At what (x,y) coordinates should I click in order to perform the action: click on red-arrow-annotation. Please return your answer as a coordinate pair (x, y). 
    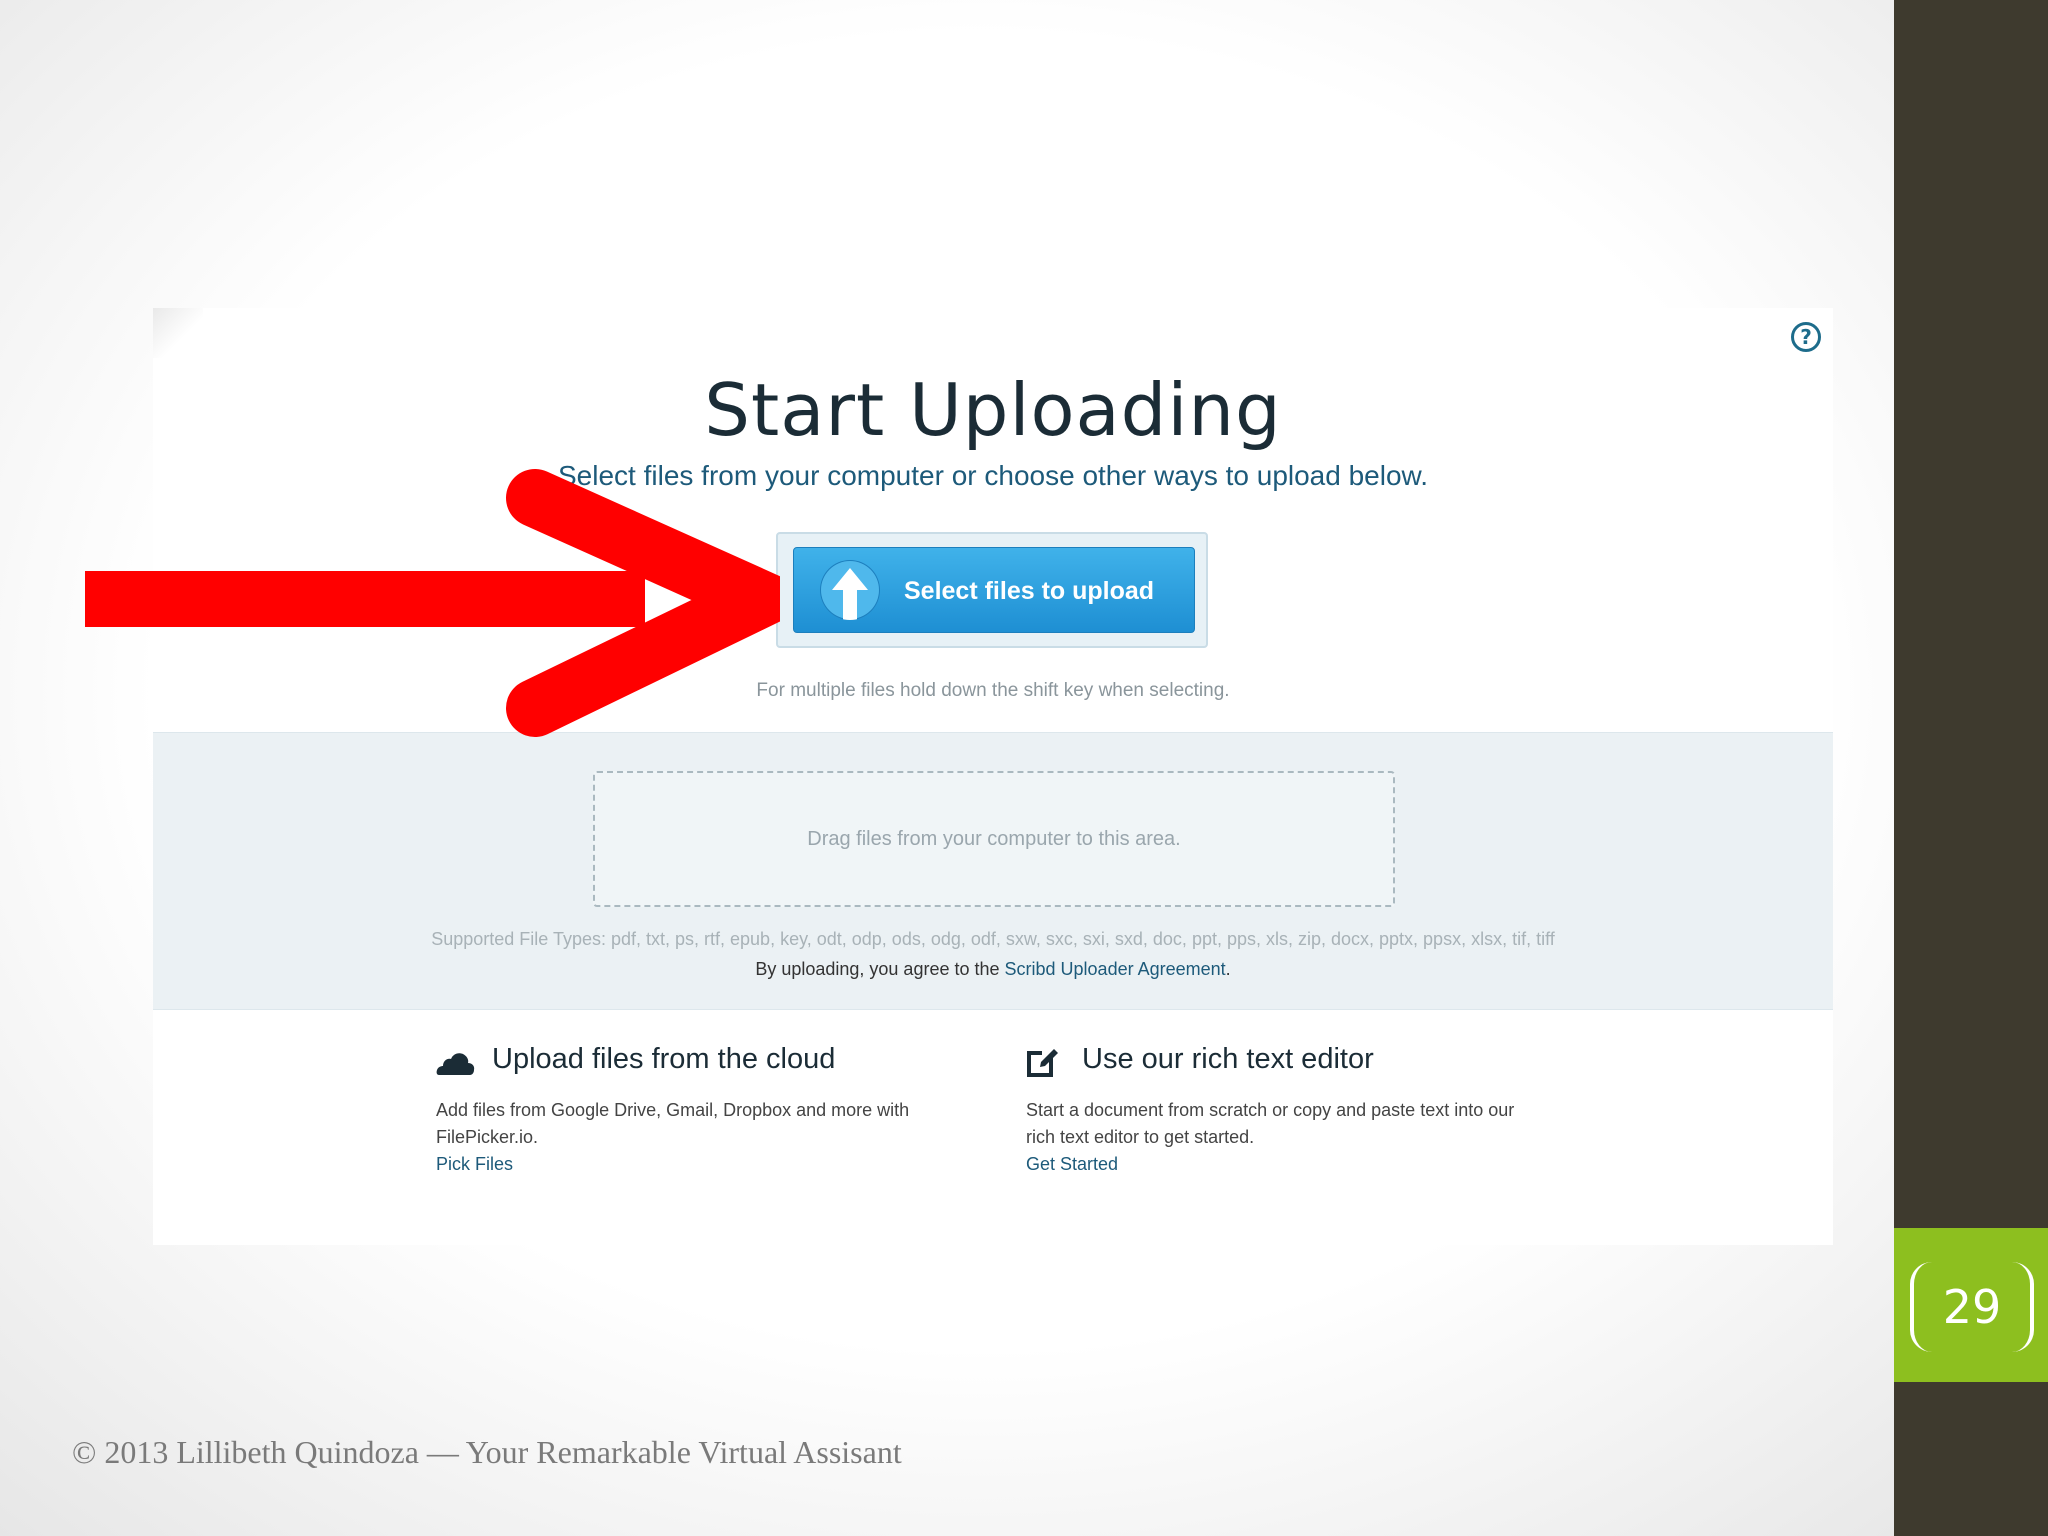
    Looking at the image, I should click on (432, 603).